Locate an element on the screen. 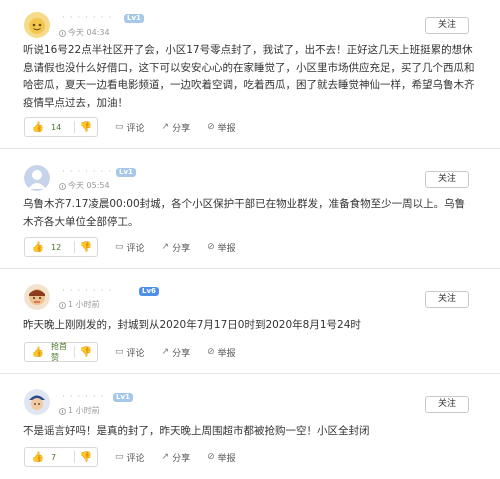  like-count: 14 is located at coordinates (56, 127).